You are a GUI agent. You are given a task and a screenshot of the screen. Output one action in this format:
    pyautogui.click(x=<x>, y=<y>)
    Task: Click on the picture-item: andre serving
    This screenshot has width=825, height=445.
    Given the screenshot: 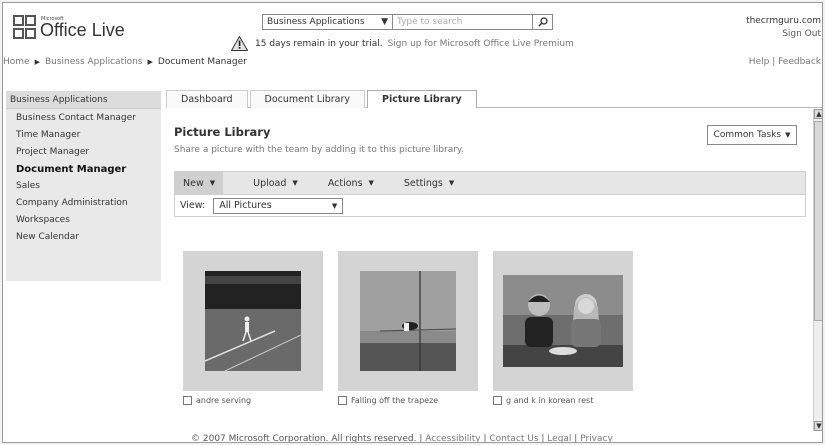 What is the action you would take?
    pyautogui.click(x=253, y=328)
    